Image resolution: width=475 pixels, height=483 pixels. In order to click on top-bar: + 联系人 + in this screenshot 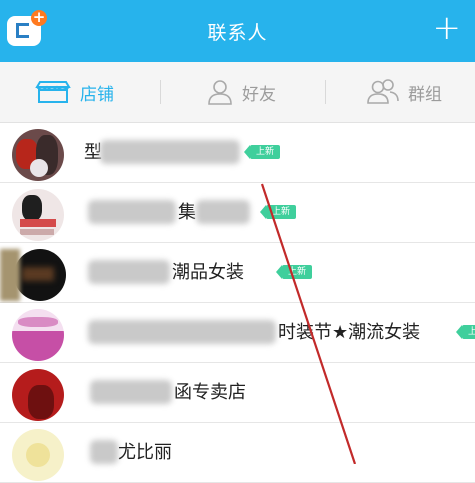, I will do `click(237, 31)`.